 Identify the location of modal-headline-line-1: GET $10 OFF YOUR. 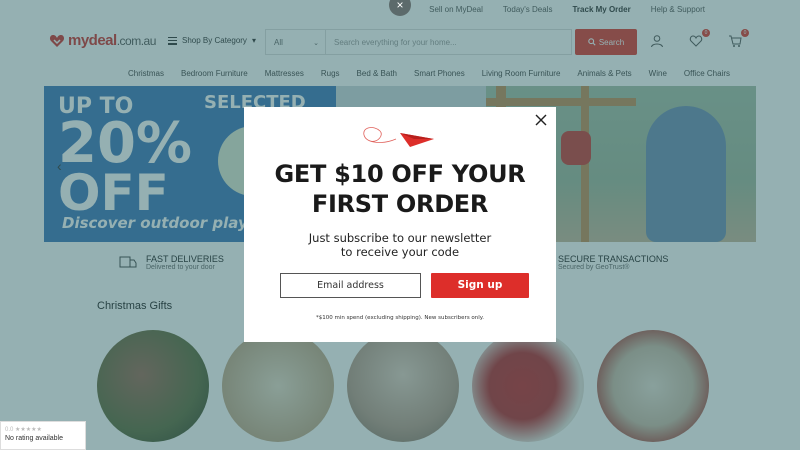
(400, 174).